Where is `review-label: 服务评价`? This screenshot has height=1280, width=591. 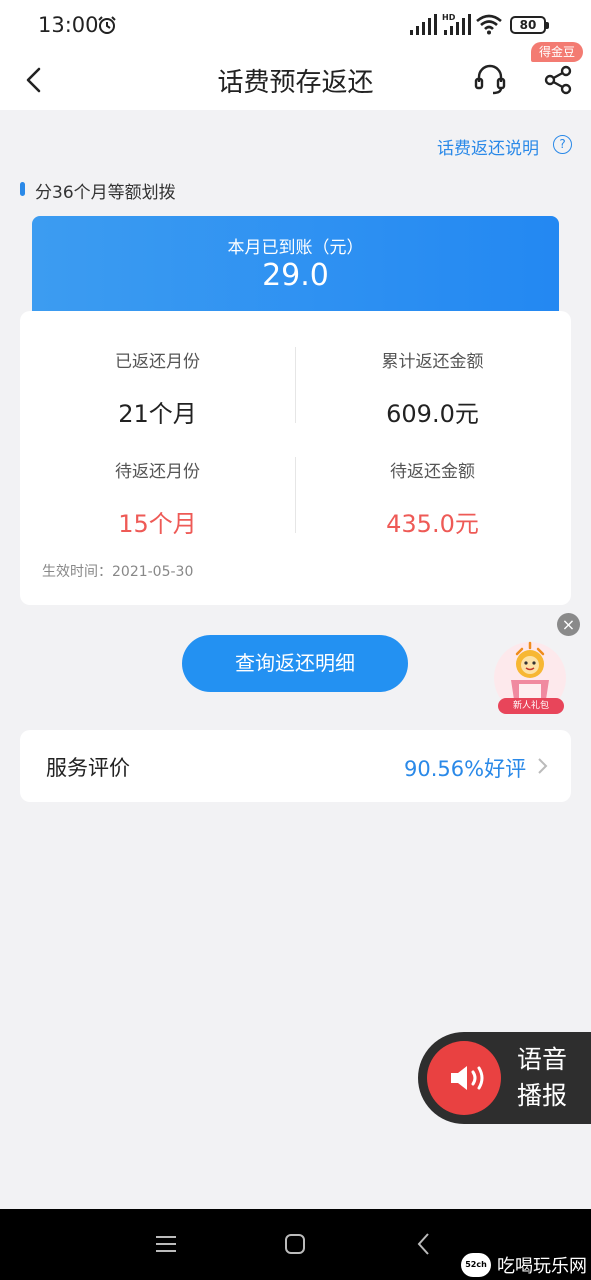
review-label: 服务评价 is located at coordinates (88, 768).